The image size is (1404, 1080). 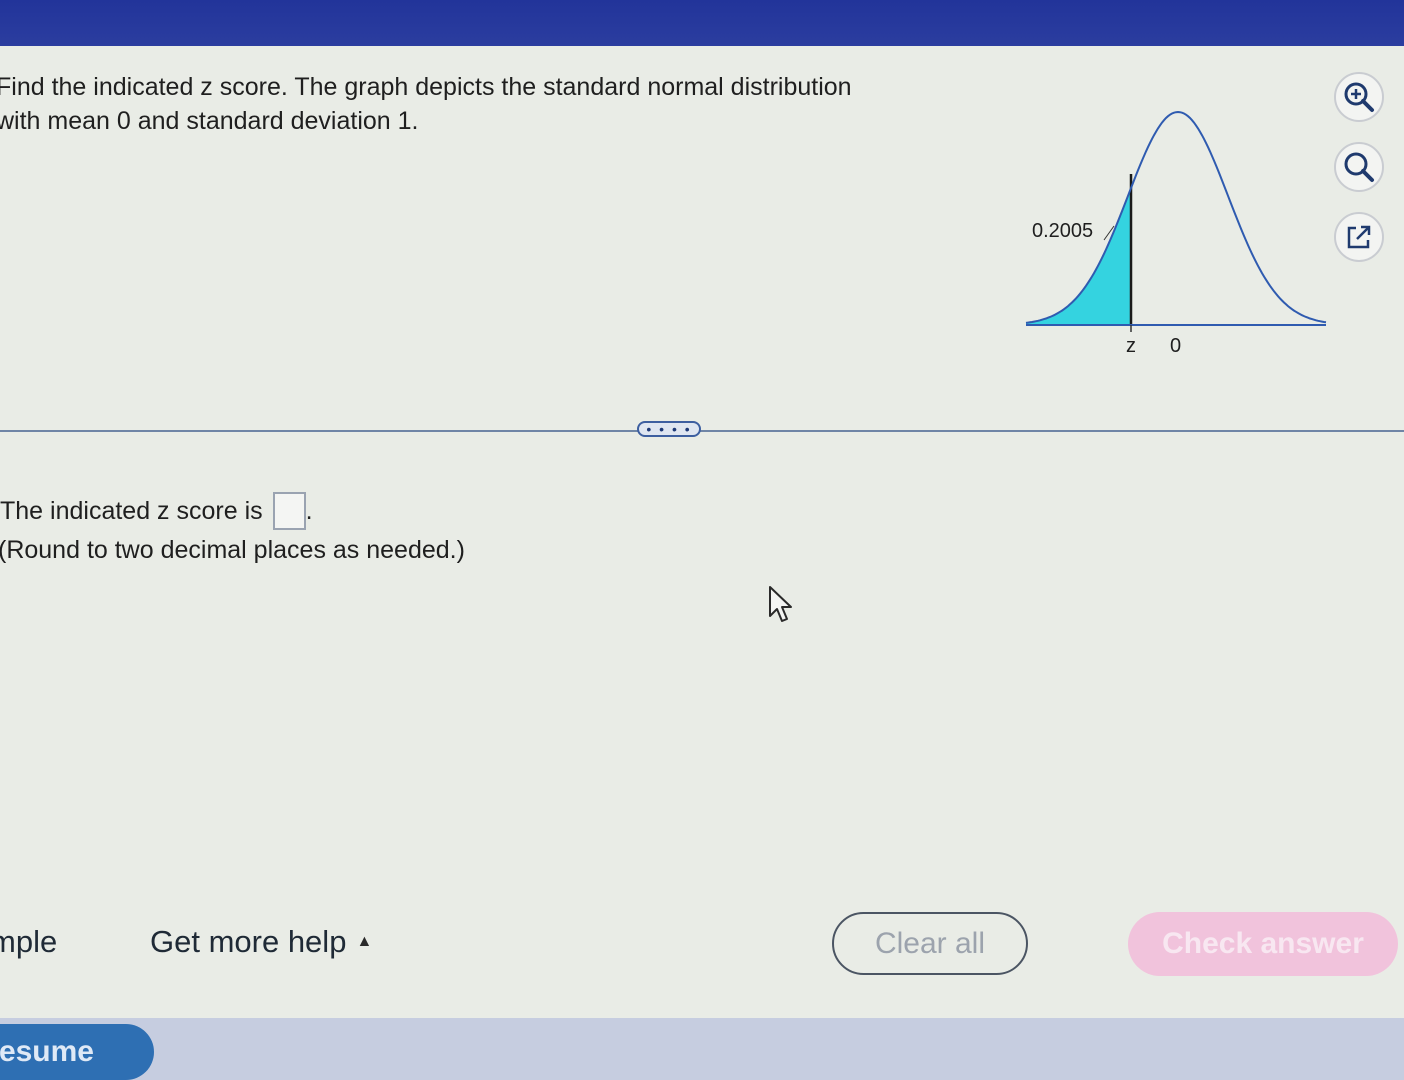 I want to click on caret-up-icon: ▲, so click(x=364, y=941).